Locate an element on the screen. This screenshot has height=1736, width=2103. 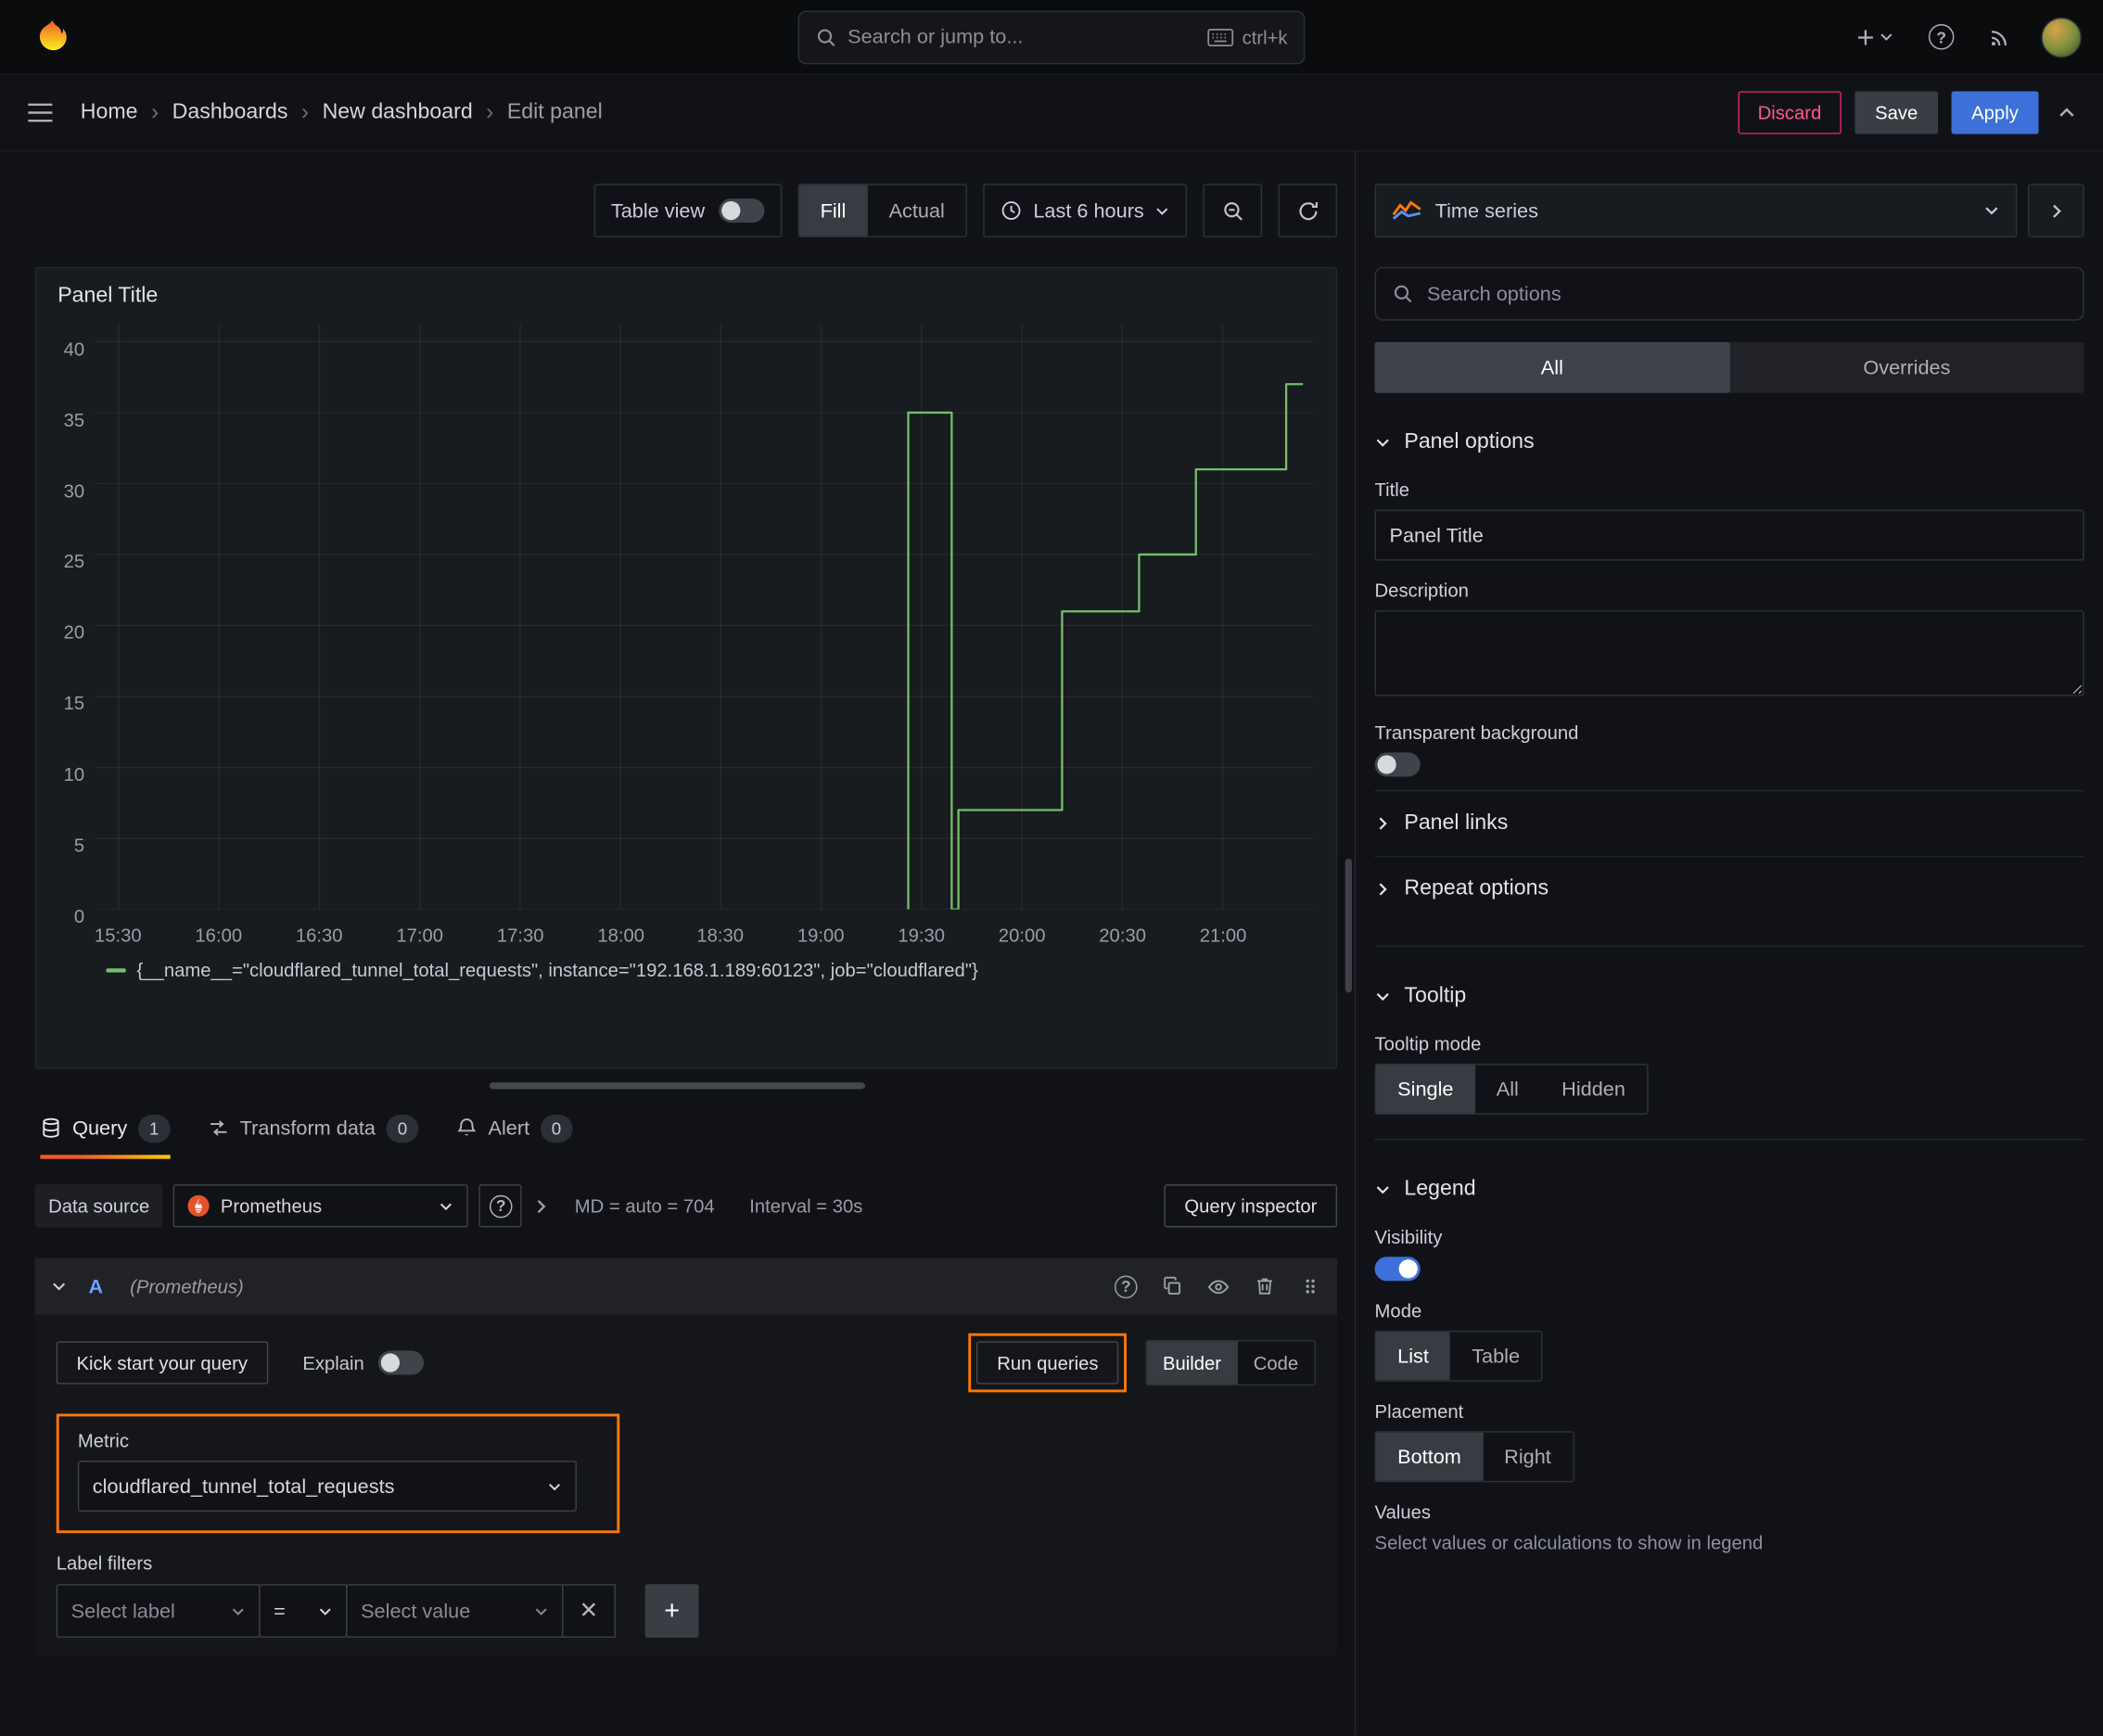
user-avatar is located at coordinates (2061, 37).